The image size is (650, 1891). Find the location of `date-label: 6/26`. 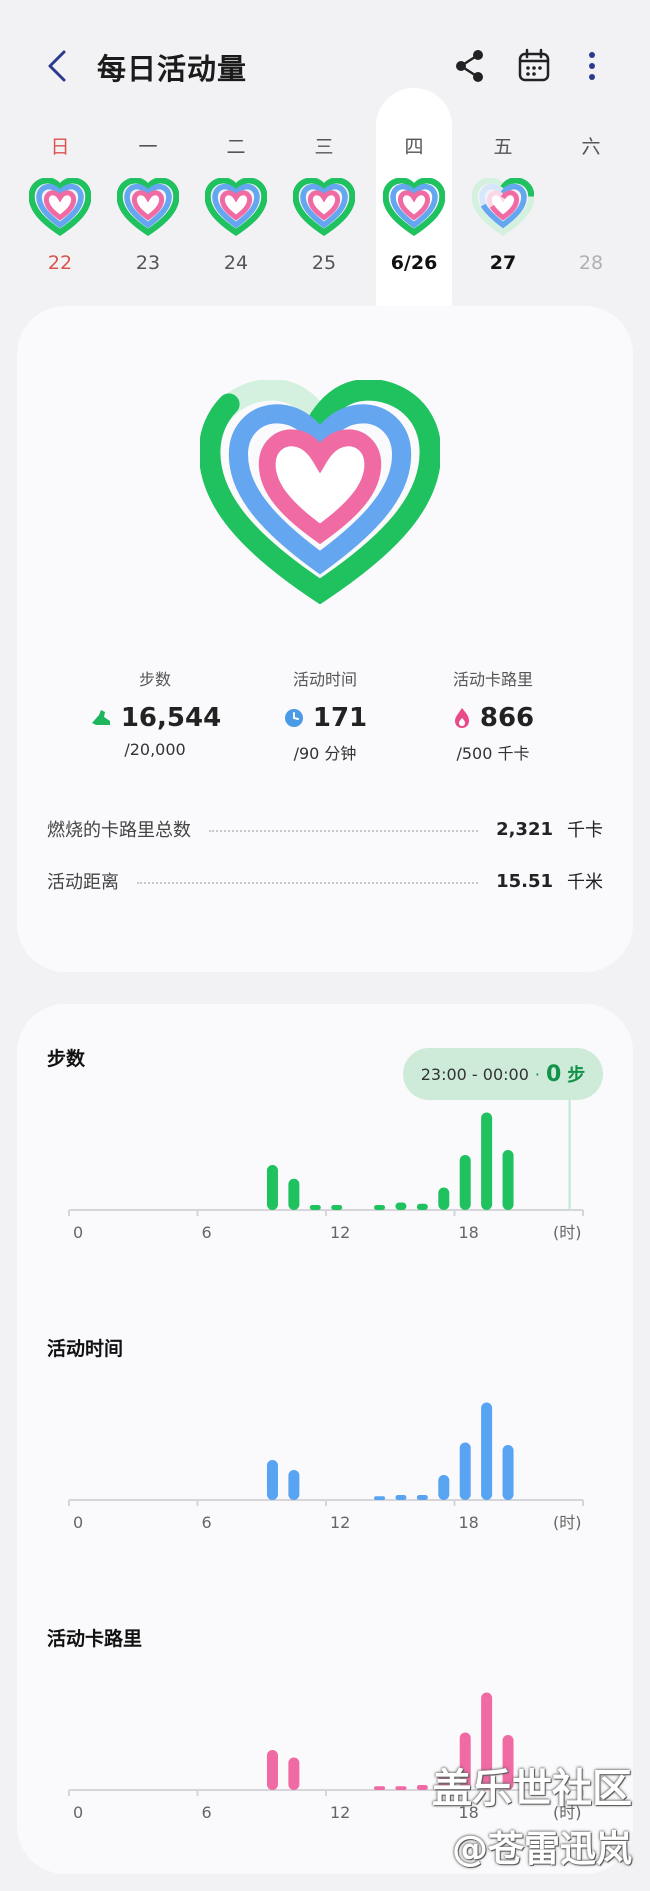

date-label: 6/26 is located at coordinates (414, 263).